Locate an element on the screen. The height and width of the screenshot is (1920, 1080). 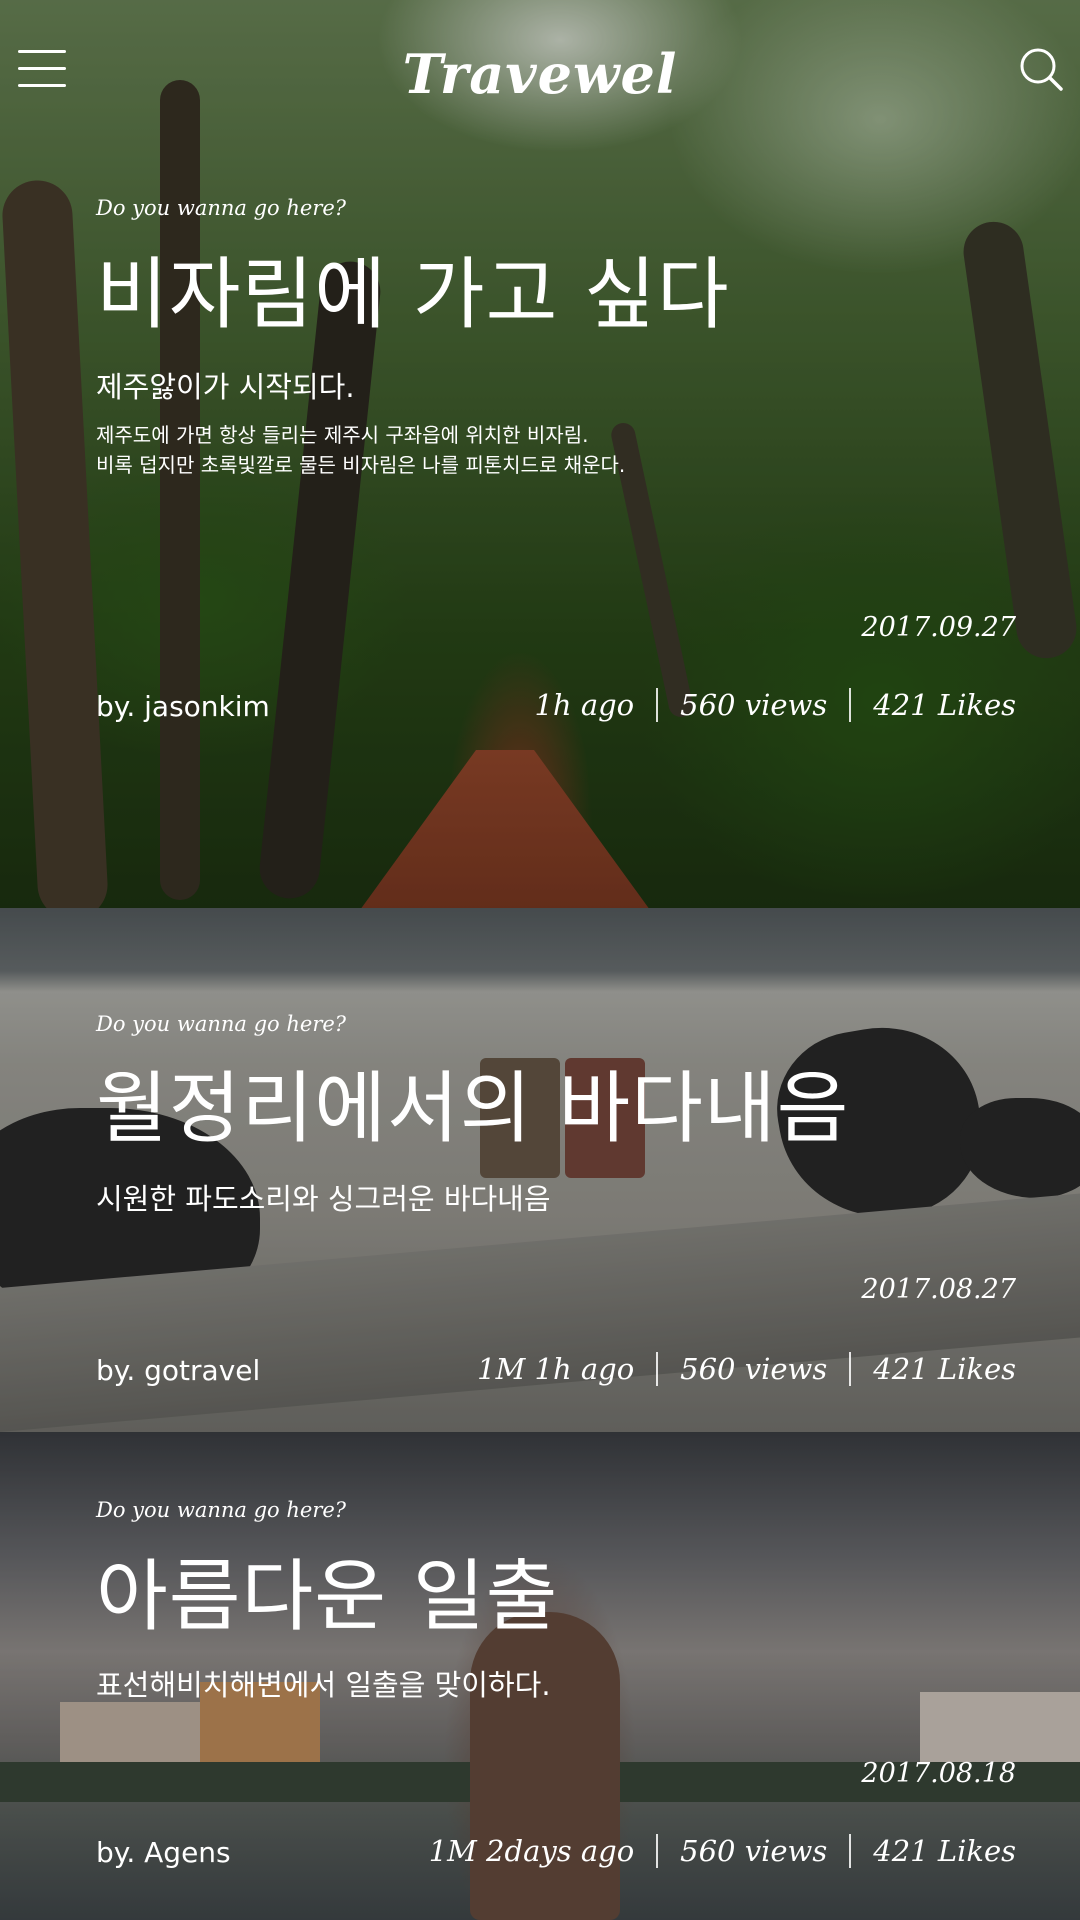
post-time: 1M 2days ago is located at coordinates (531, 1851).